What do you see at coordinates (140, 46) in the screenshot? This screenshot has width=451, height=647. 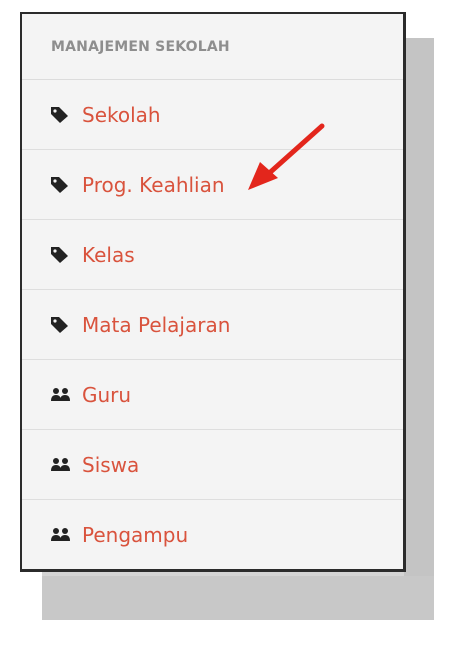 I see `menu-header-label: MANAJEMEN SEKOLAH` at bounding box center [140, 46].